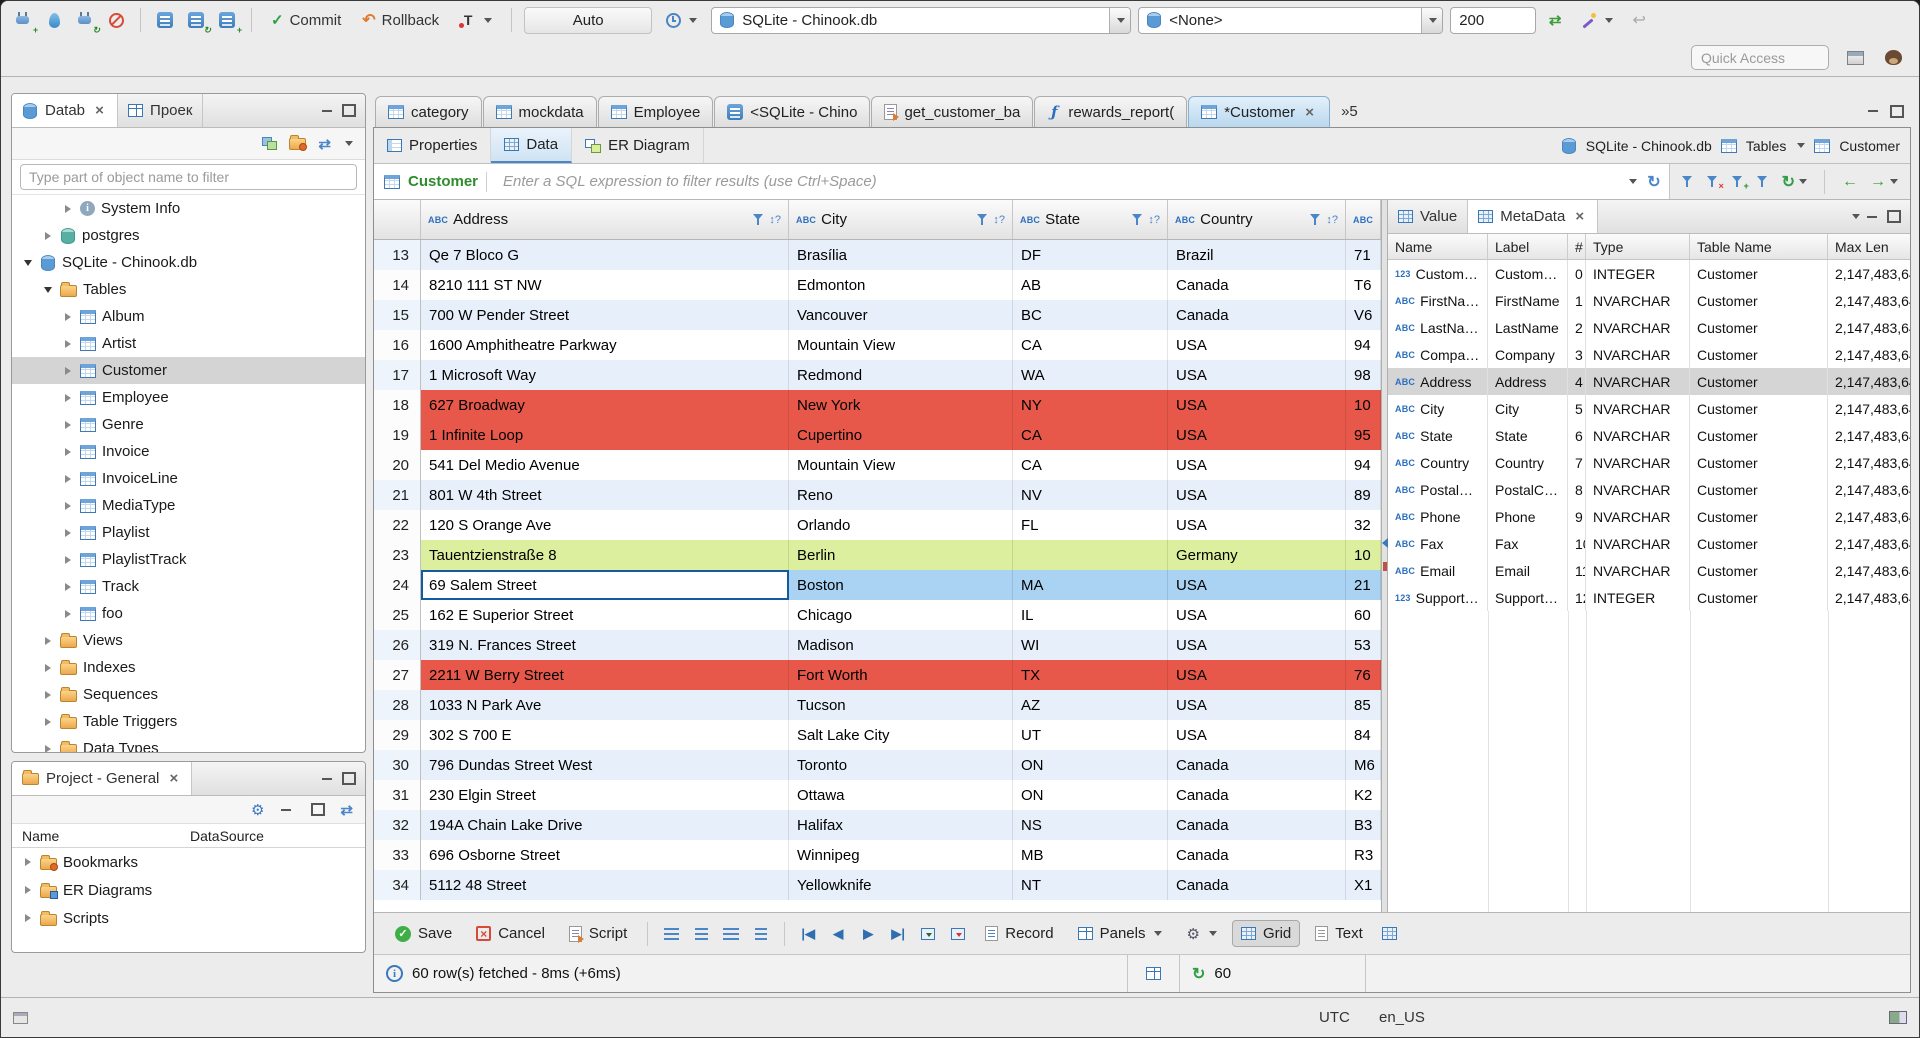 The width and height of the screenshot is (1920, 1038). What do you see at coordinates (397, 735) in the screenshot?
I see `row-number: 29` at bounding box center [397, 735].